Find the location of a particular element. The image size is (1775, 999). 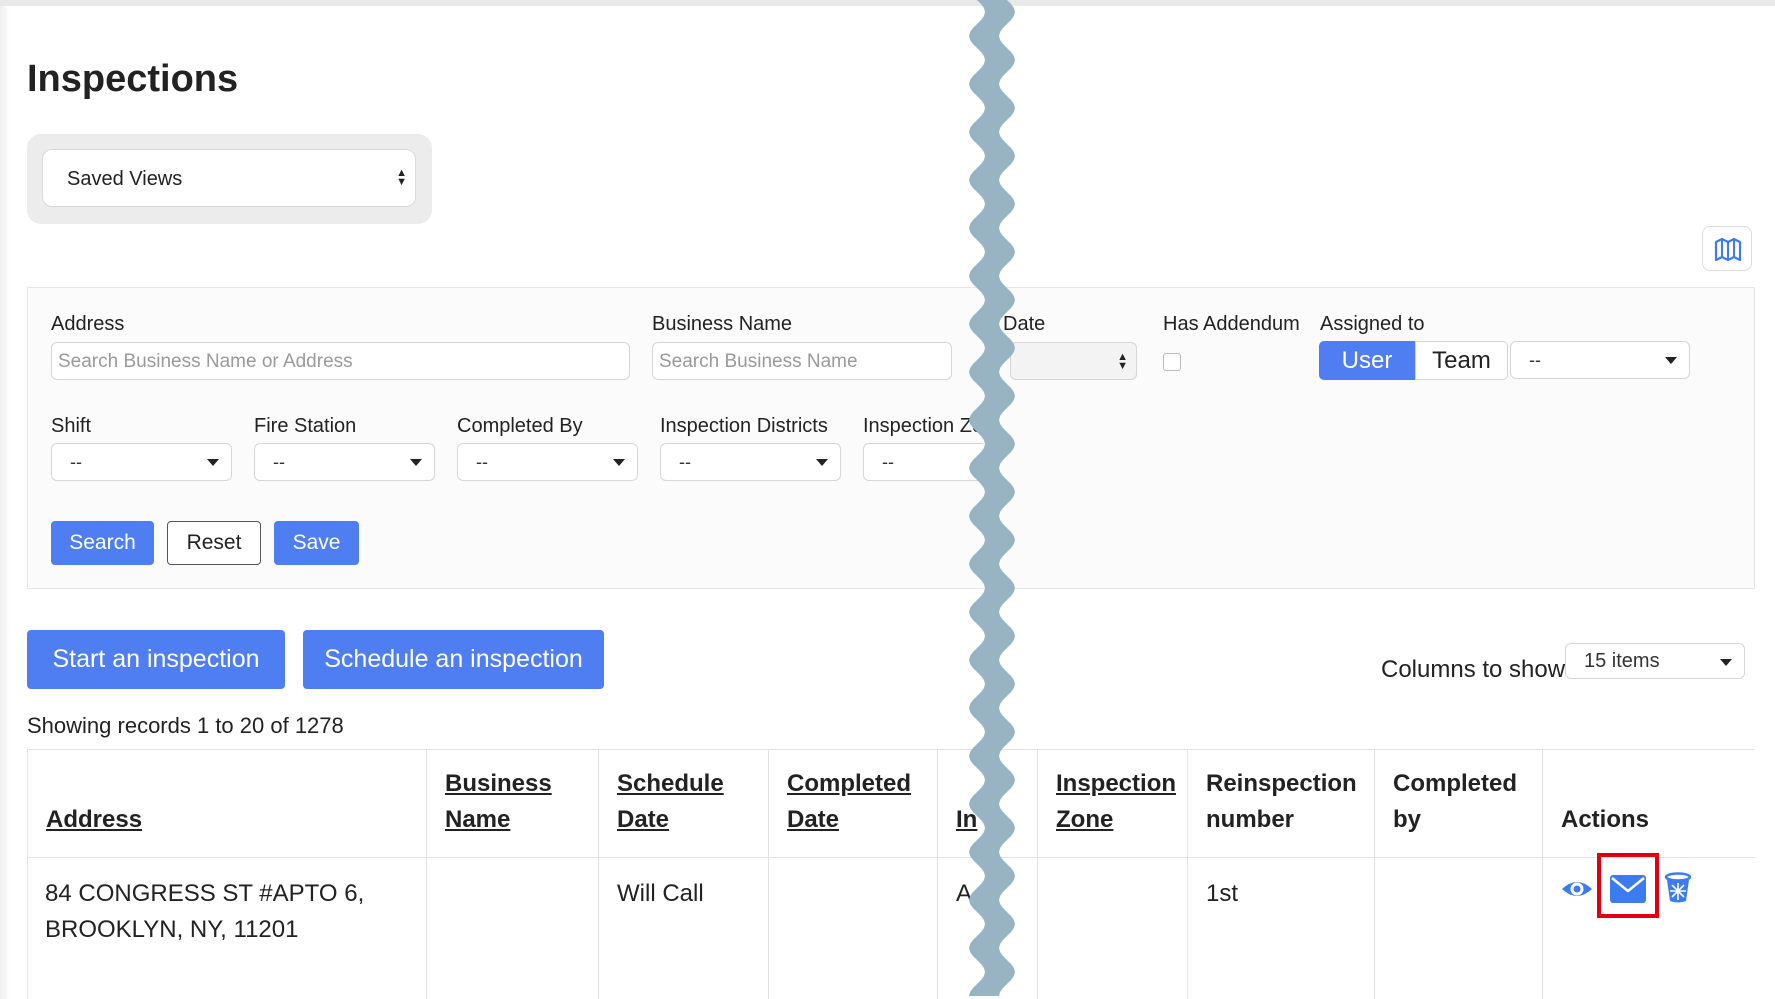

has-addendum-label: Has Addendum is located at coordinates (1231, 324).